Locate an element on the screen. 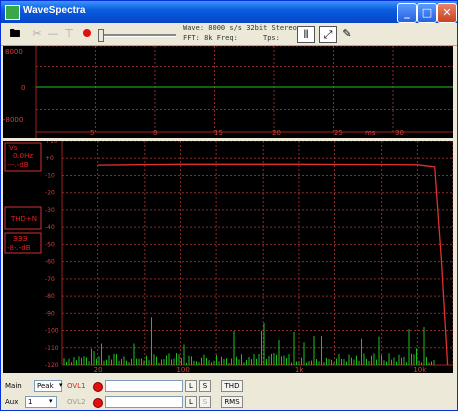 This screenshot has width=458, height=411. window-title: WaveSpectra is located at coordinates (54, 10).